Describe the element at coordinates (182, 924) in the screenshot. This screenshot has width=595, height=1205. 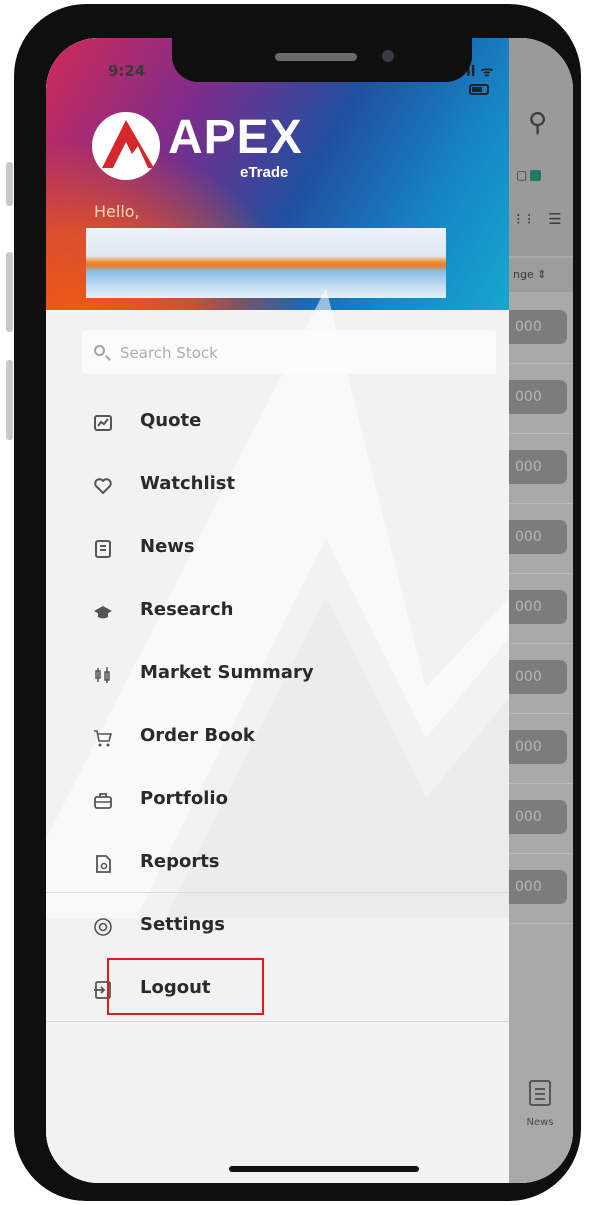
I see `menu-item-label: Settings` at that location.